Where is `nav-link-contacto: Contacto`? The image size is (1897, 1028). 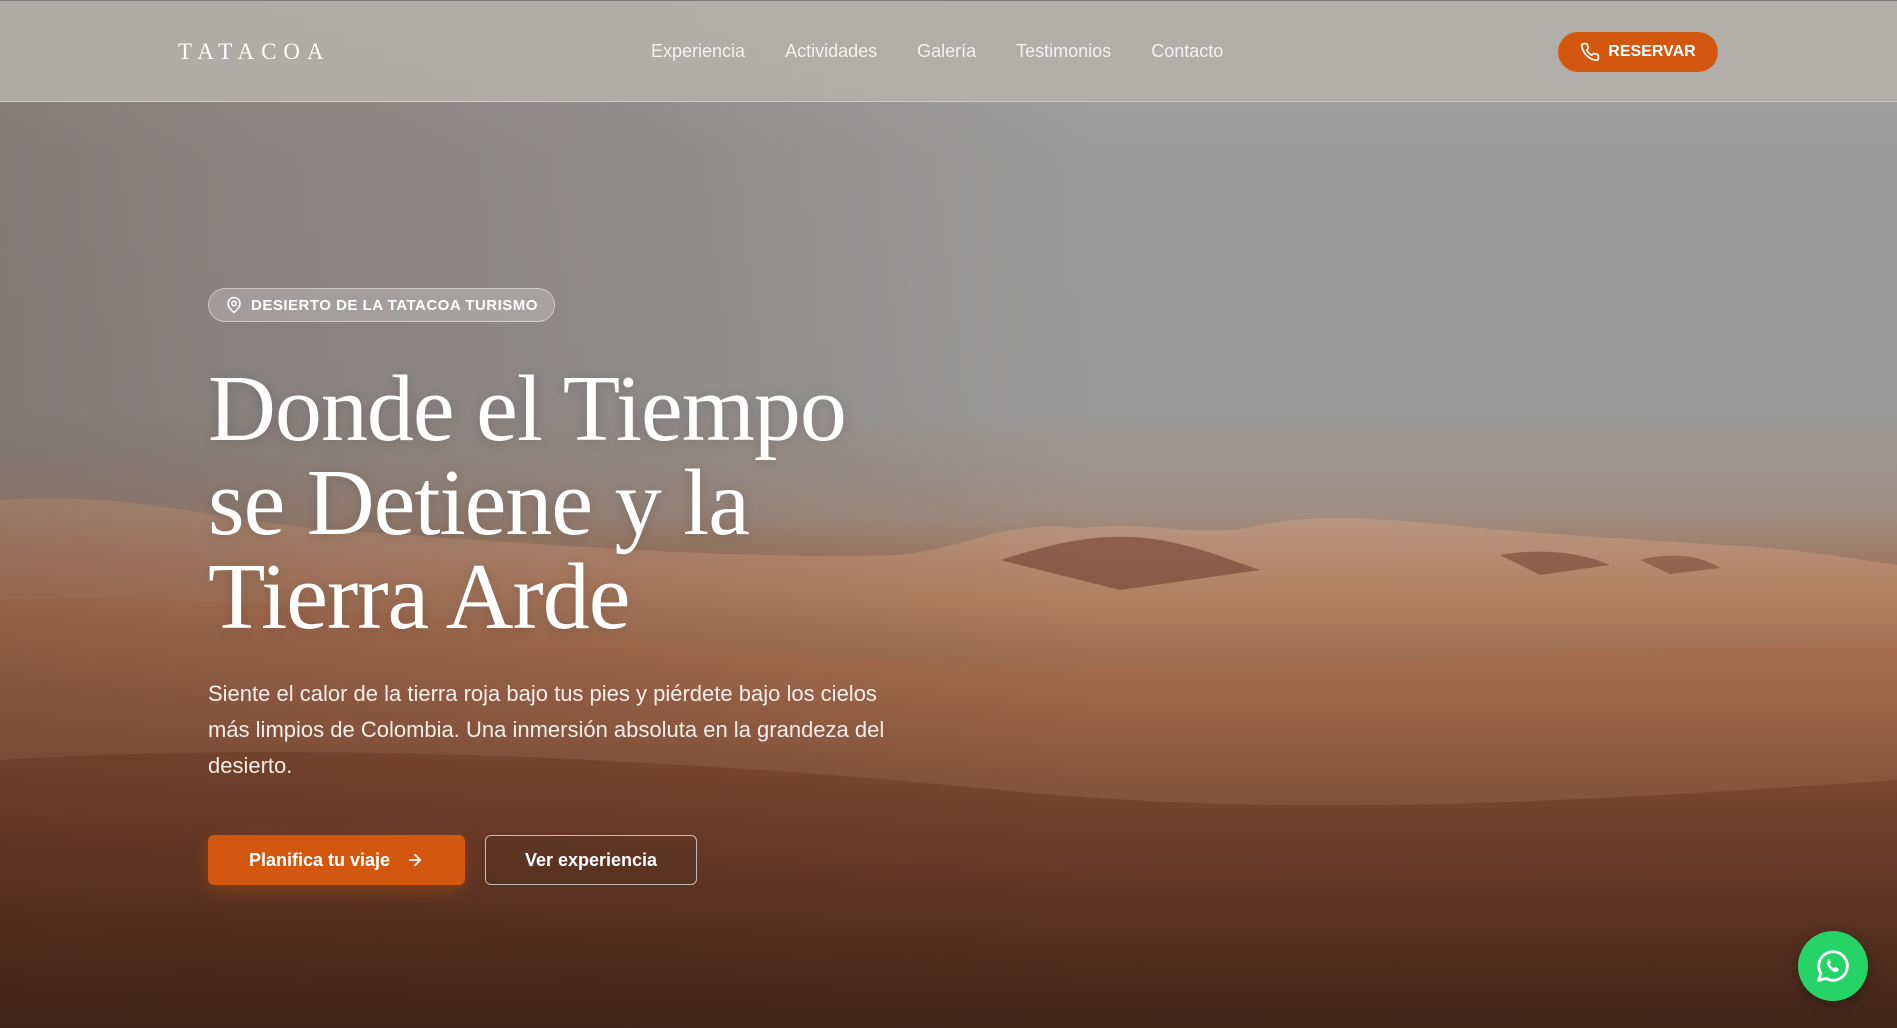
nav-link-contacto: Contacto is located at coordinates (1187, 51).